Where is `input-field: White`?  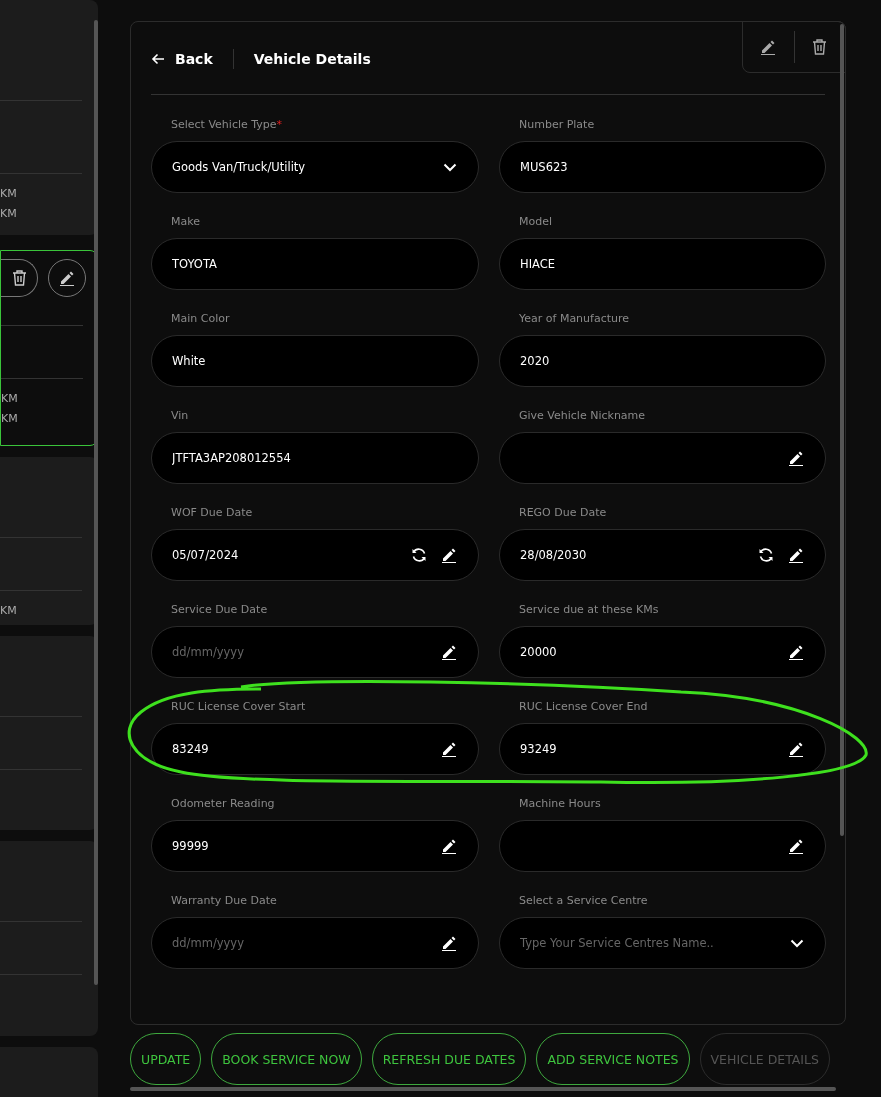
input-field: White is located at coordinates (315, 361).